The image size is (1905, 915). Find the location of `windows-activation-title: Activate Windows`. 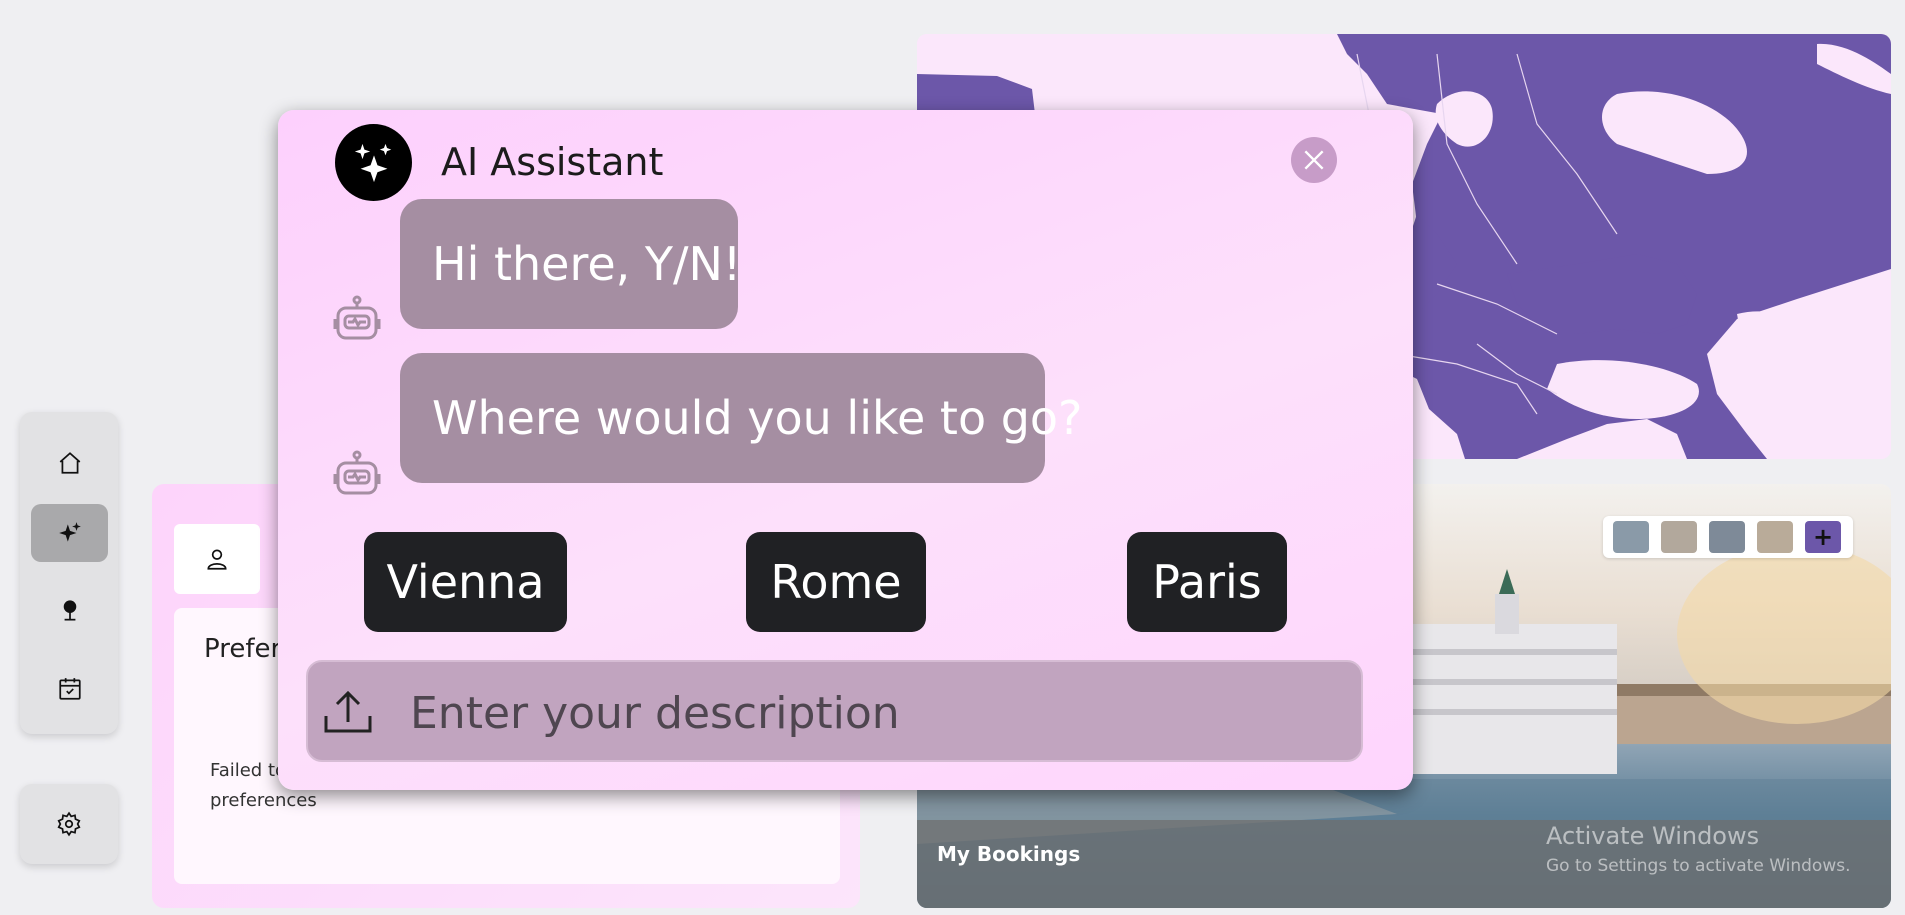

windows-activation-title: Activate Windows is located at coordinates (1653, 836).